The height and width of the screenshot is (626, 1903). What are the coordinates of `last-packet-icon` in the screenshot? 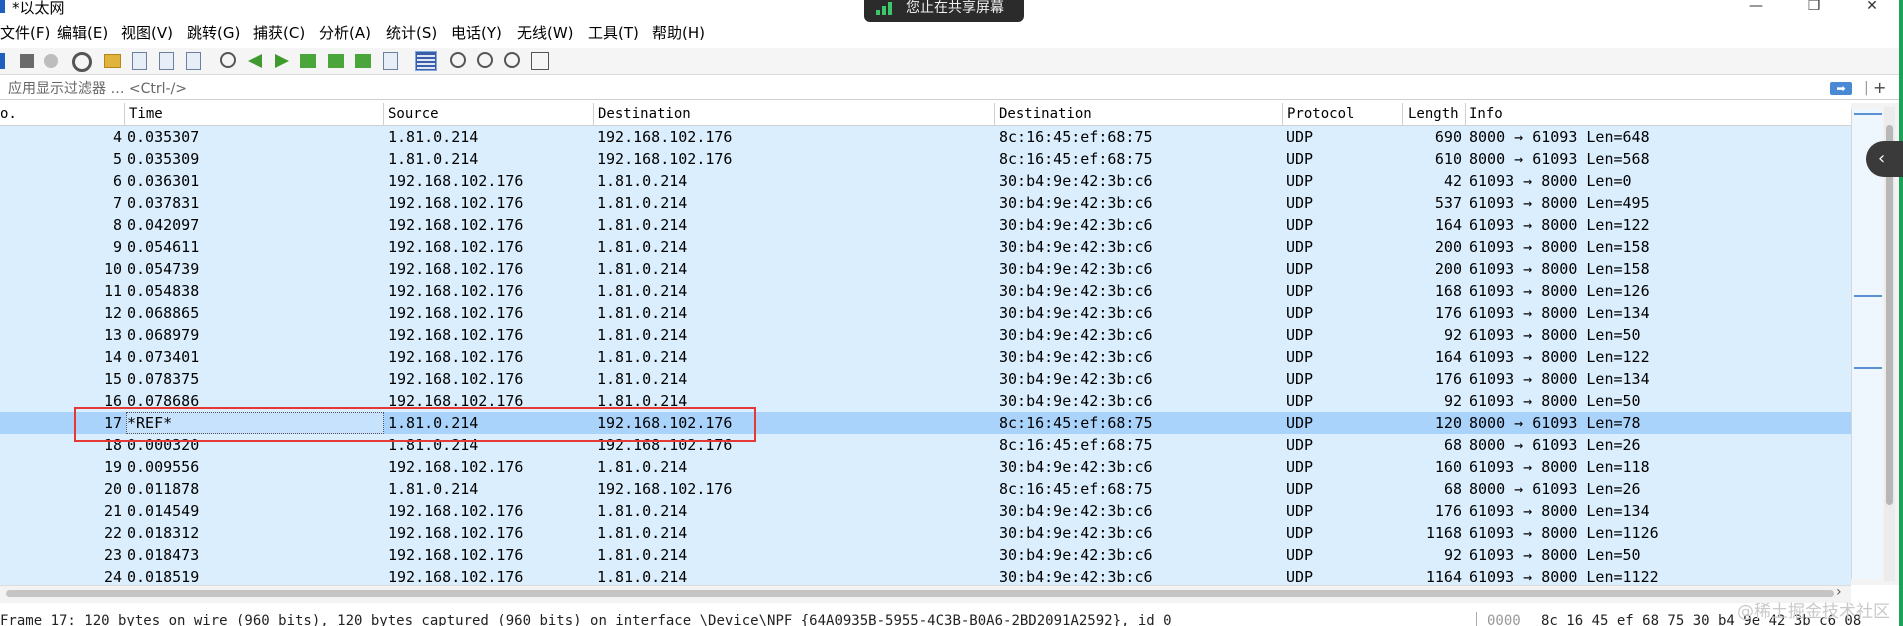 It's located at (363, 61).